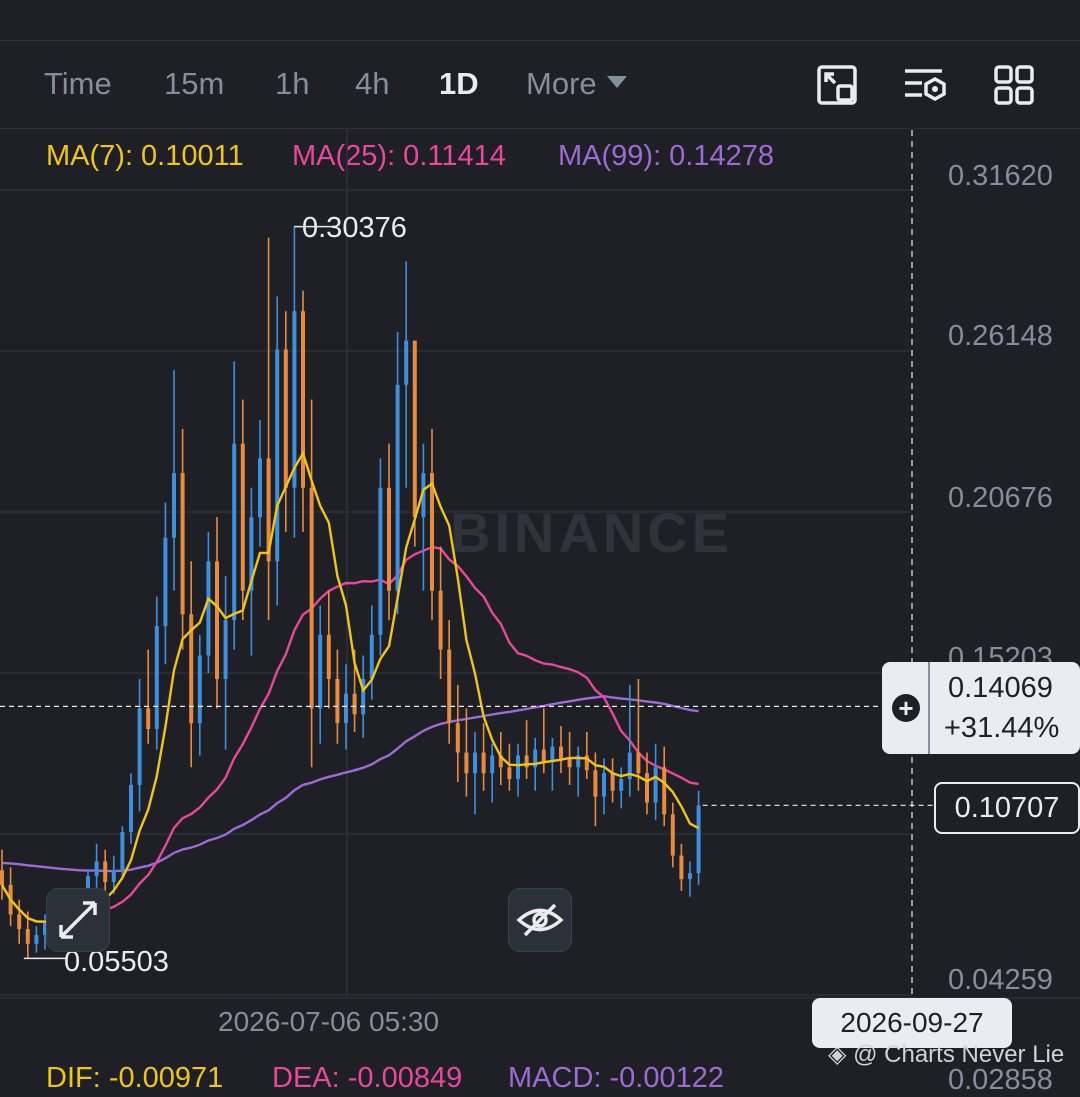  I want to click on eye-off-icon, so click(540, 920).